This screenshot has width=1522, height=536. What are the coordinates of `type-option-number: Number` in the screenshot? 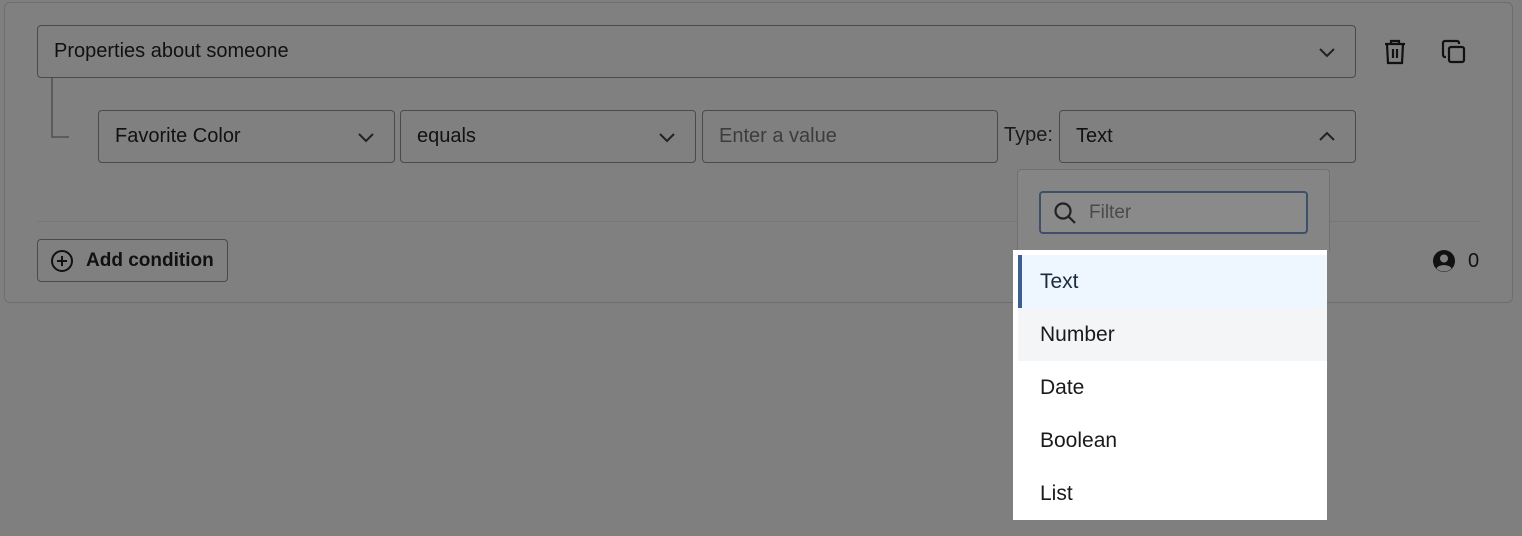 It's located at (1172, 334).